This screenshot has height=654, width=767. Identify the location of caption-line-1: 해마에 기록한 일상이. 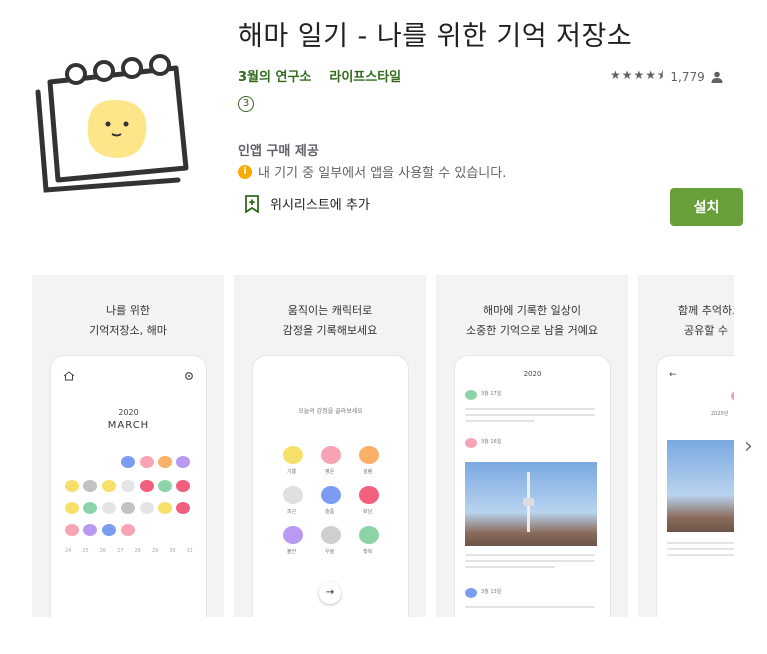
(532, 310).